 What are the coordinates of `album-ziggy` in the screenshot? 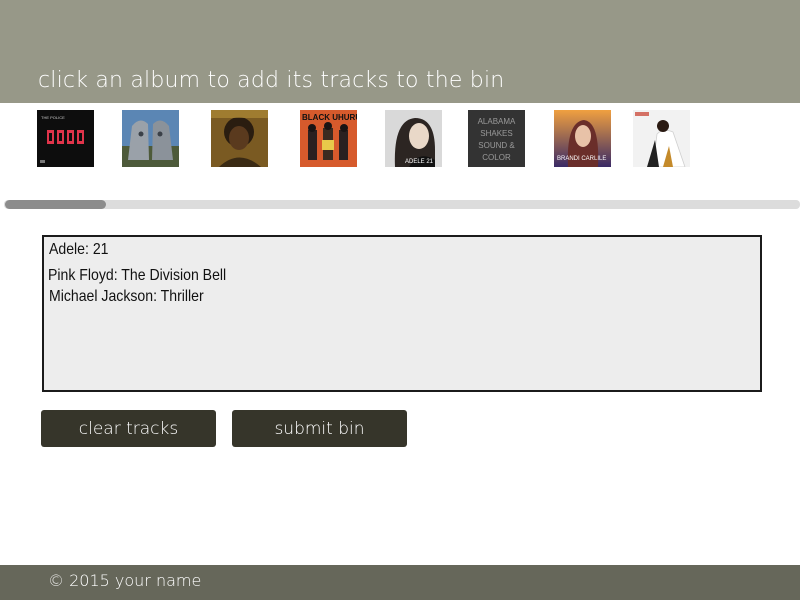 It's located at (239, 138).